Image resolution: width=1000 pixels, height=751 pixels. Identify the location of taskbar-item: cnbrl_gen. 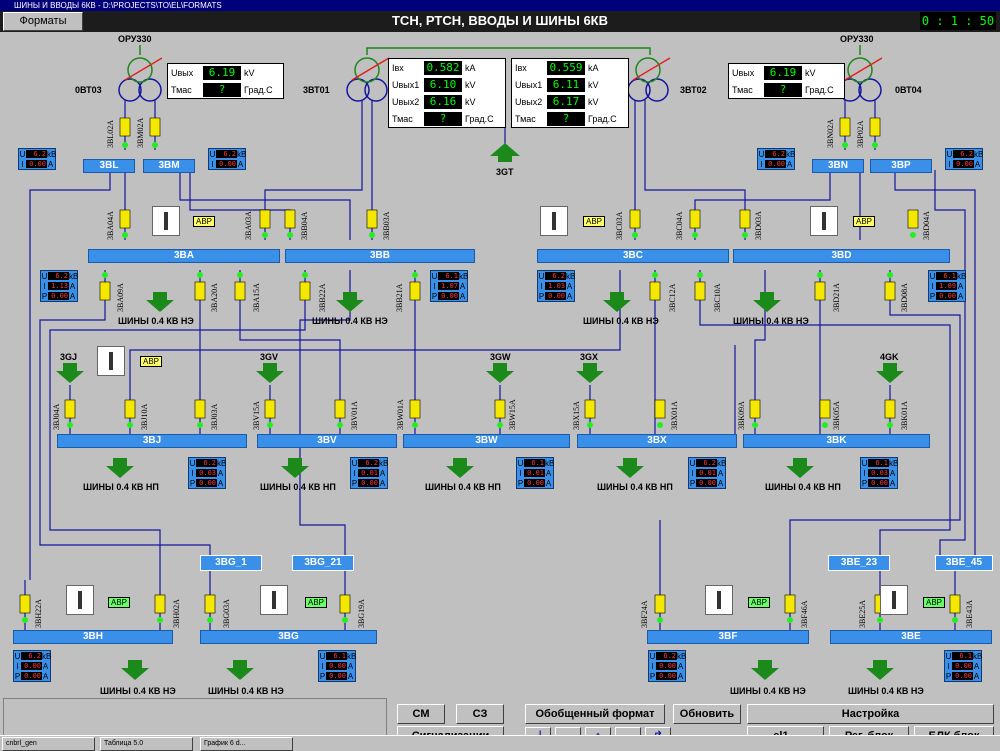
(48, 744).